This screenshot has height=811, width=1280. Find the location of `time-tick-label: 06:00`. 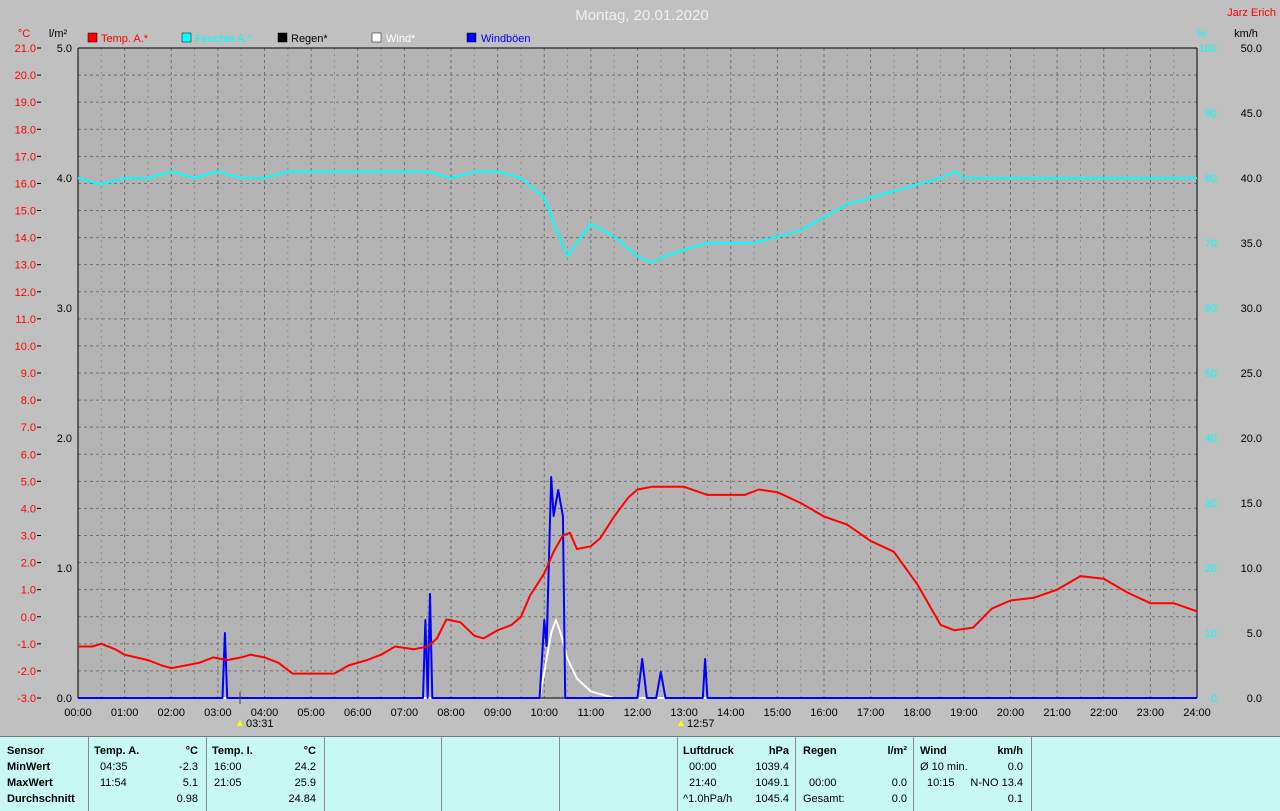

time-tick-label: 06:00 is located at coordinates (358, 713).